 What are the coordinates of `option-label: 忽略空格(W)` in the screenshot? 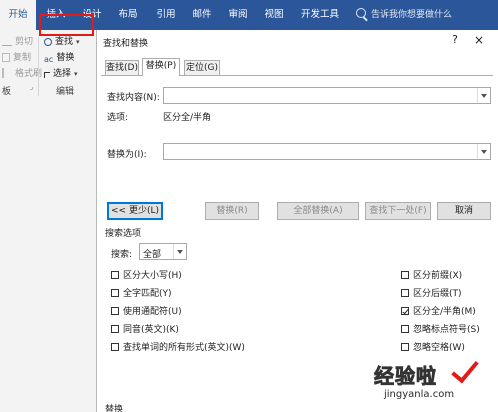 It's located at (439, 348).